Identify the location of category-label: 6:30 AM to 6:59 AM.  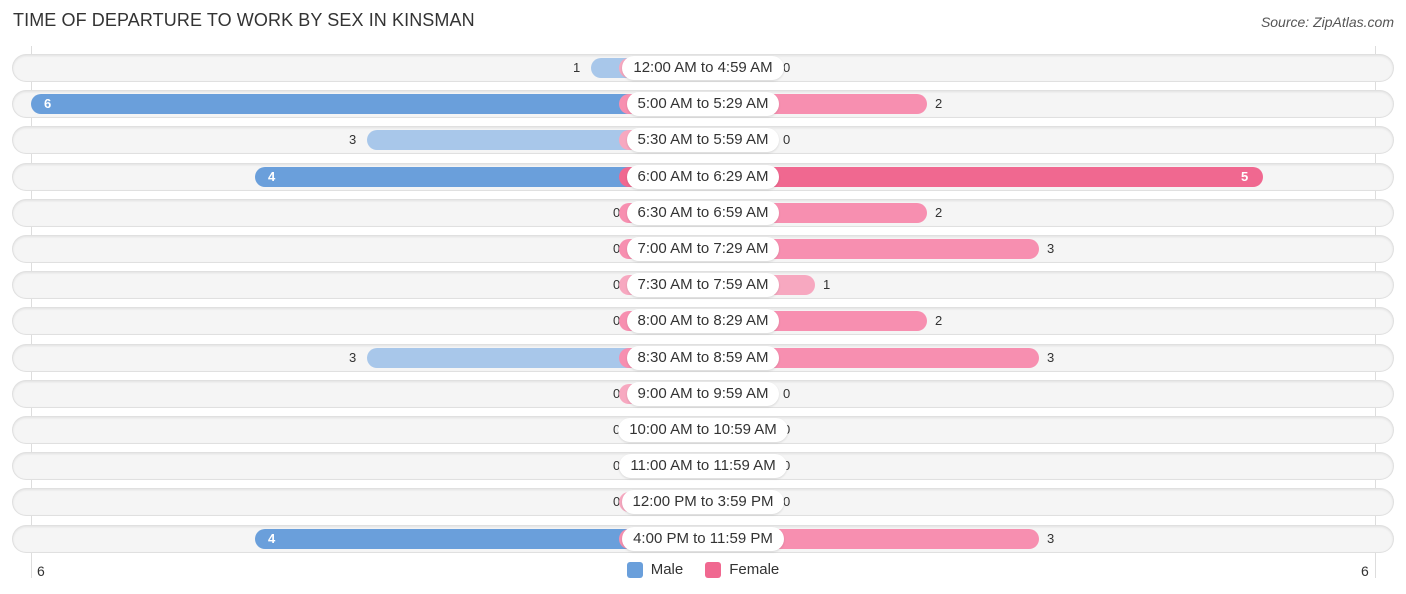
(703, 213).